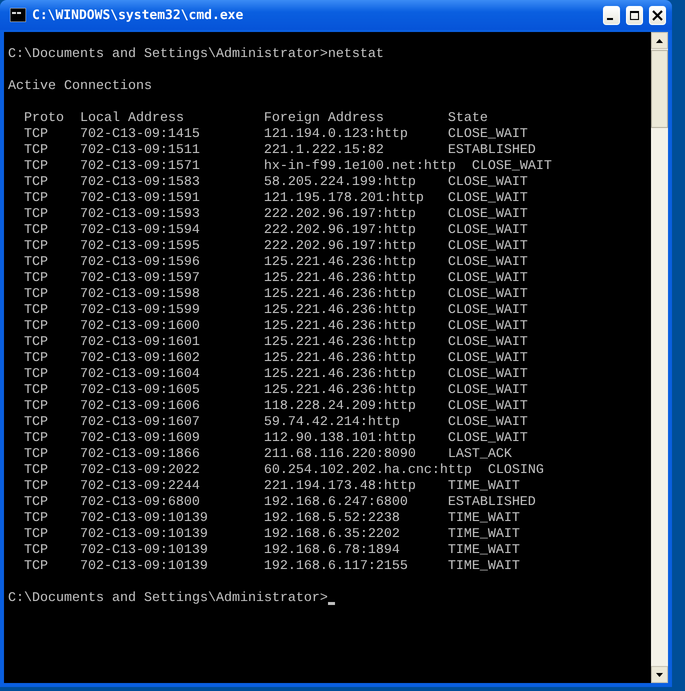 This screenshot has height=691, width=685. I want to click on table-cell-text: 221.1.222.15:82, so click(324, 151).